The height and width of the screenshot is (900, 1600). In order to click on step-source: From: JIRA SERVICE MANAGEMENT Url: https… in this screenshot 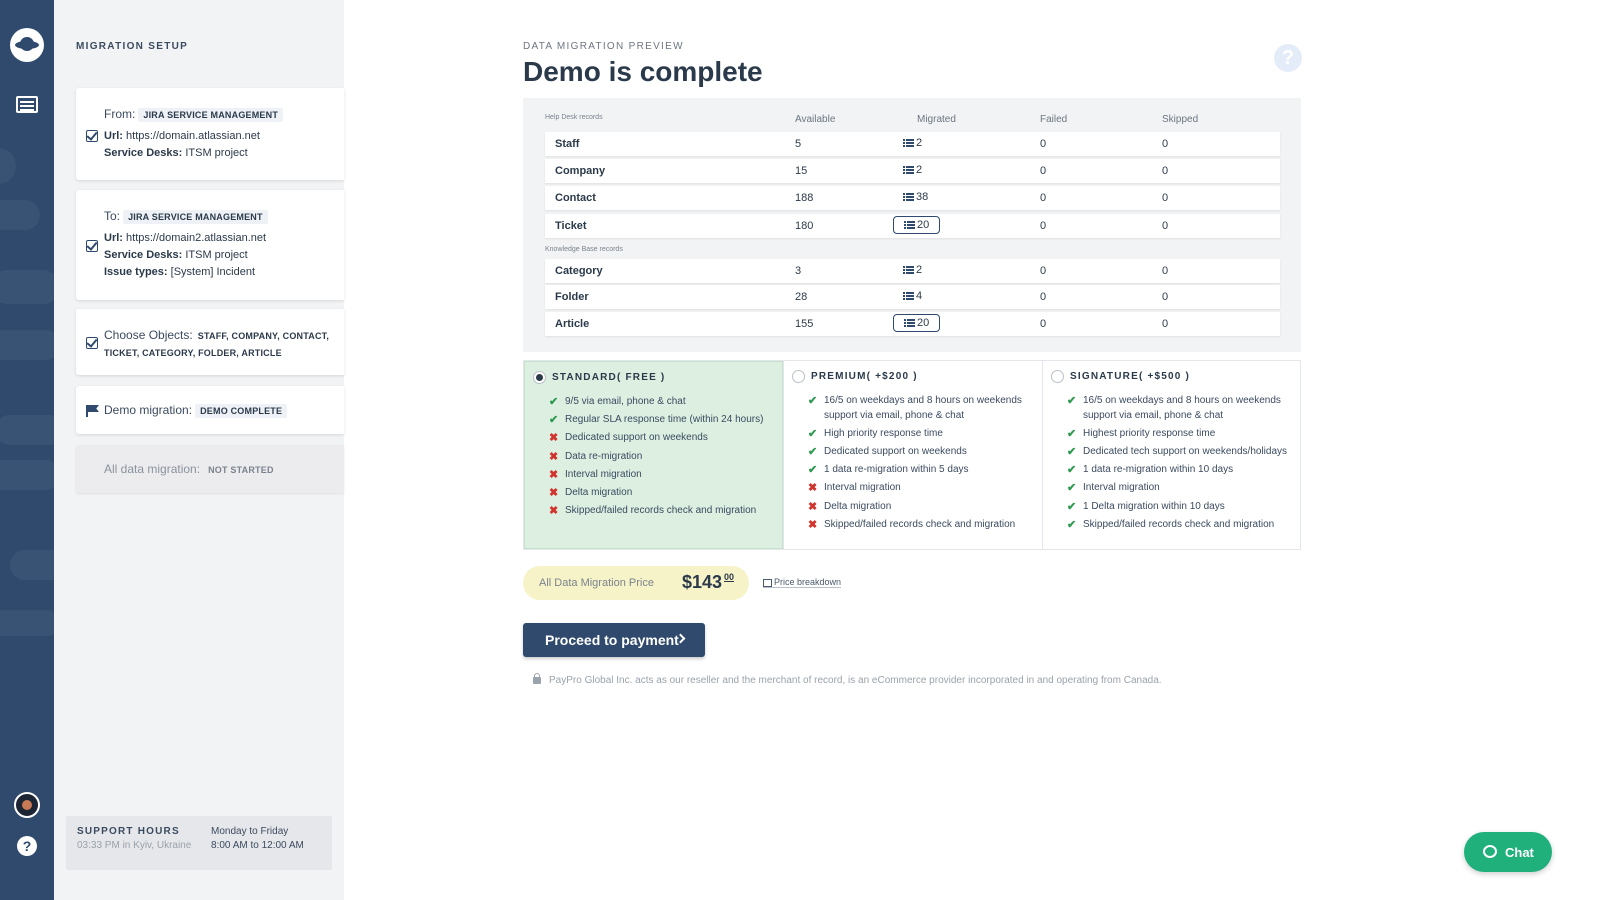, I will do `click(210, 134)`.